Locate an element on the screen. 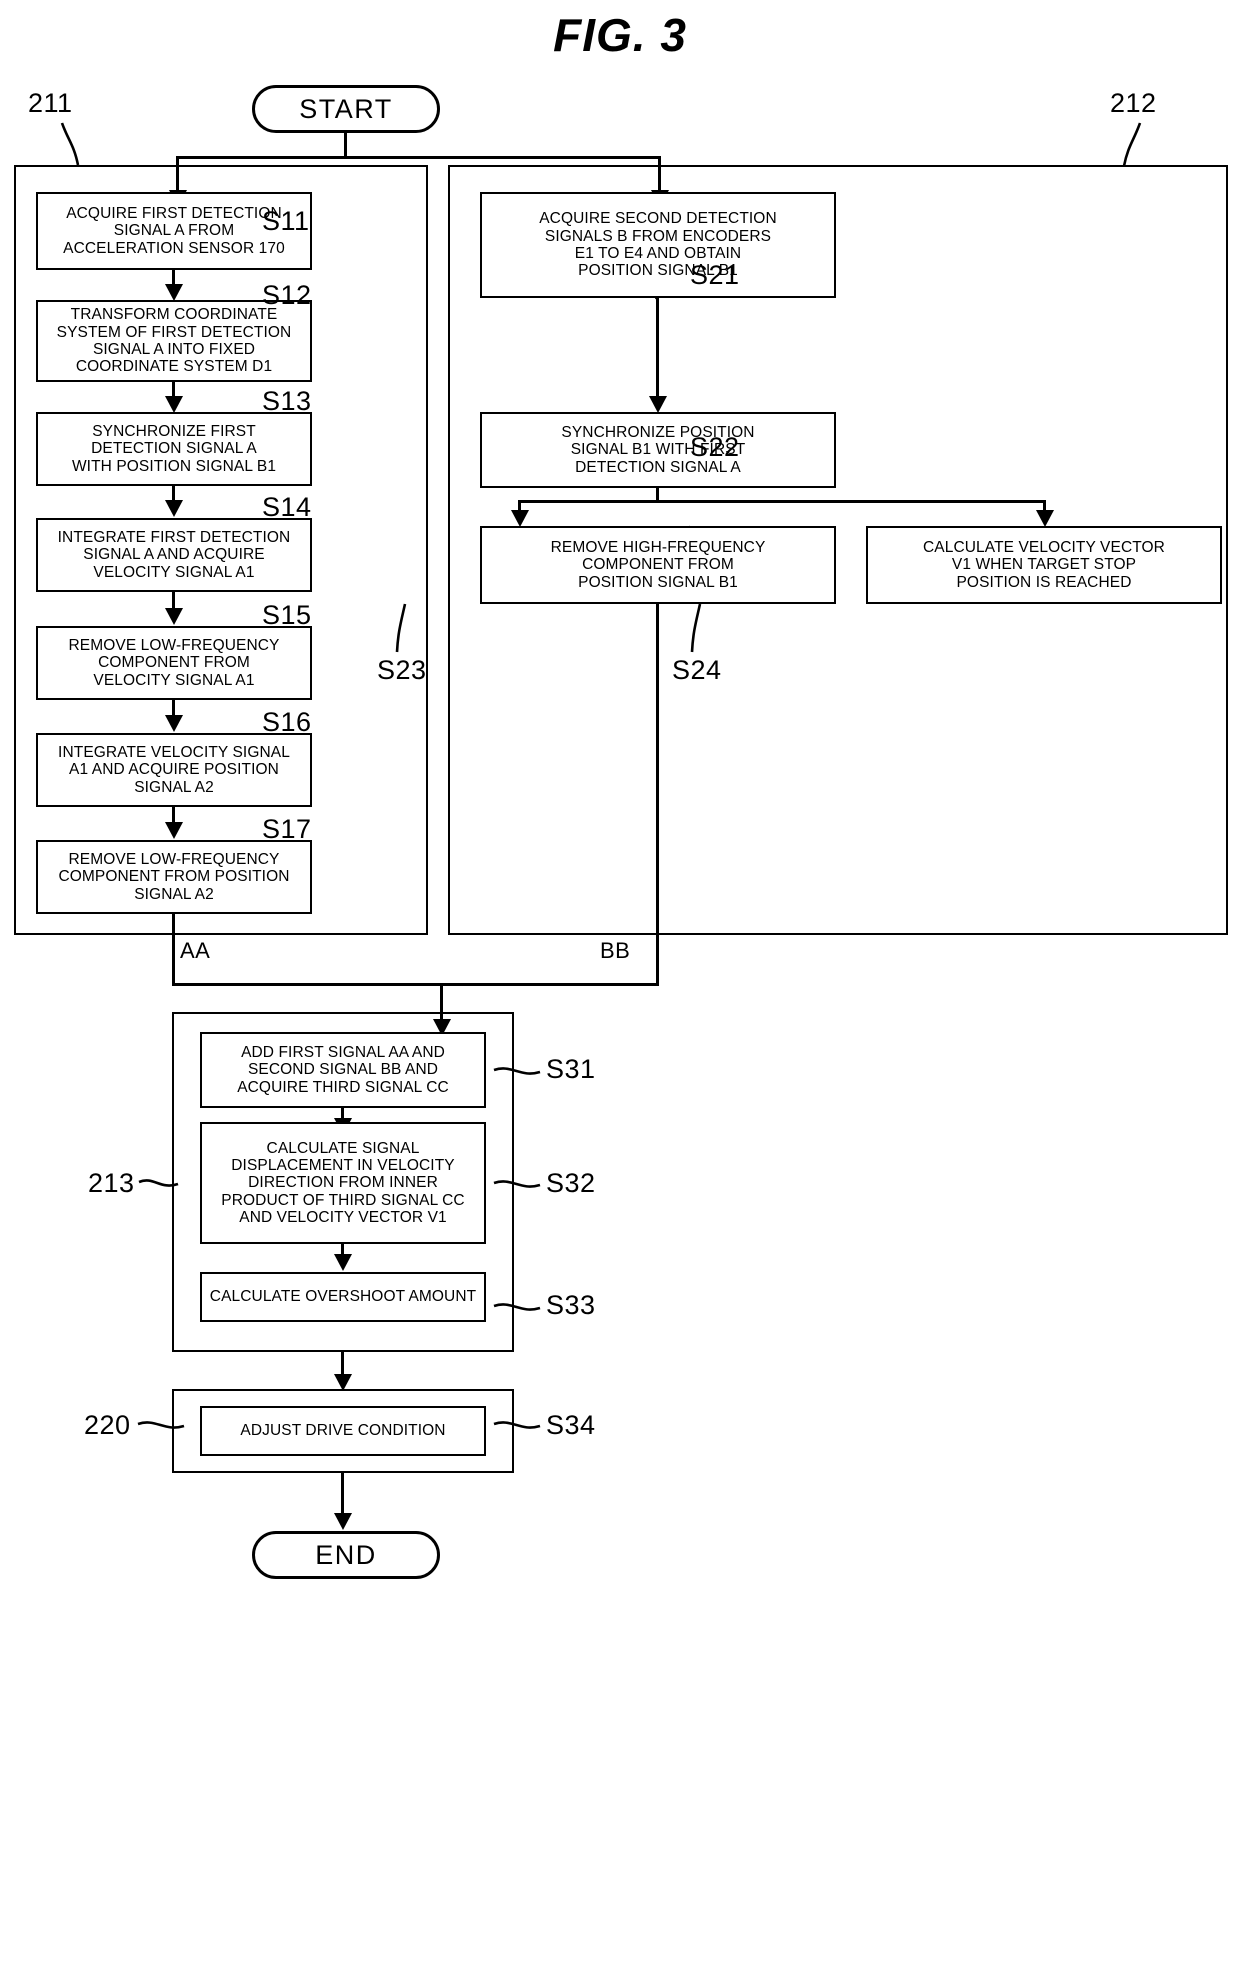 This screenshot has height=1985, width=1240. step-s33-box: CALCULATE OVERSHOOT AMOUNT is located at coordinates (343, 1297).